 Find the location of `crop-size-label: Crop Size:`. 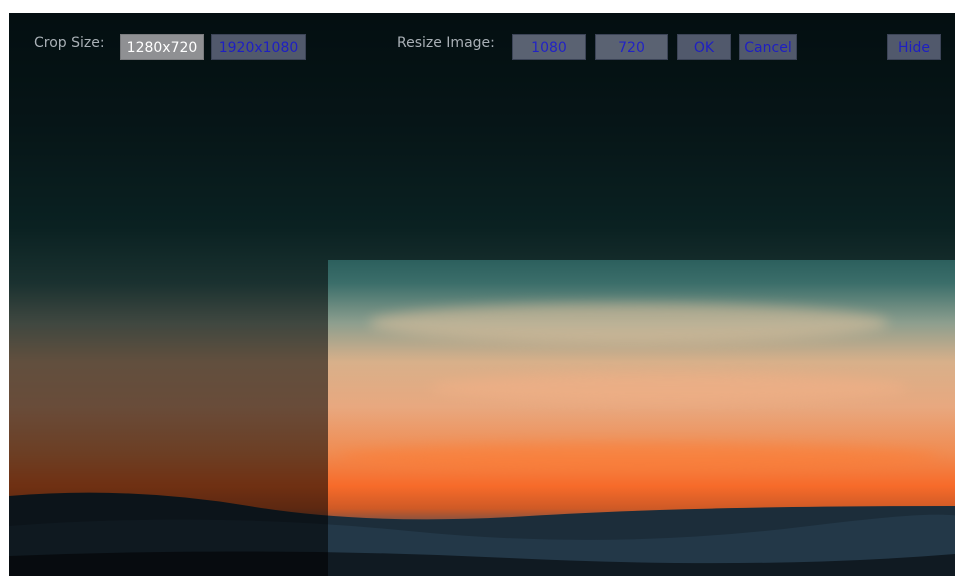

crop-size-label: Crop Size: is located at coordinates (69, 43).